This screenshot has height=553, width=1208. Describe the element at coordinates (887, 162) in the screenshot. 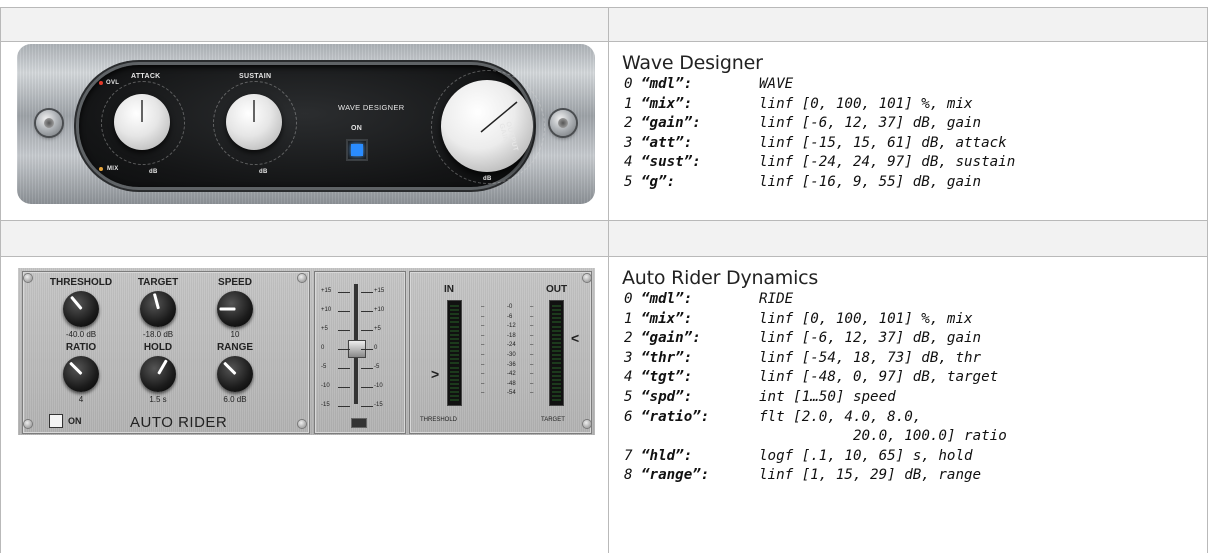

I see `param-spec: linf [-24, 24, 97] dB, sustain` at that location.